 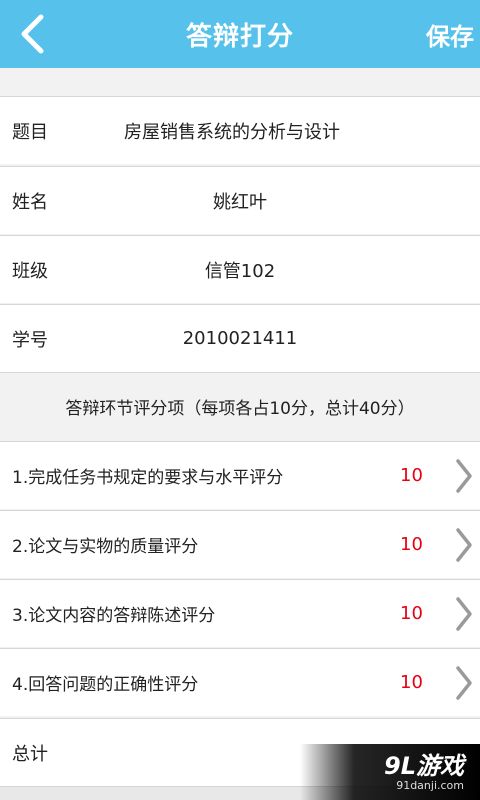 I want to click on watermark: 9L游戏 91danji.com, so click(x=390, y=772).